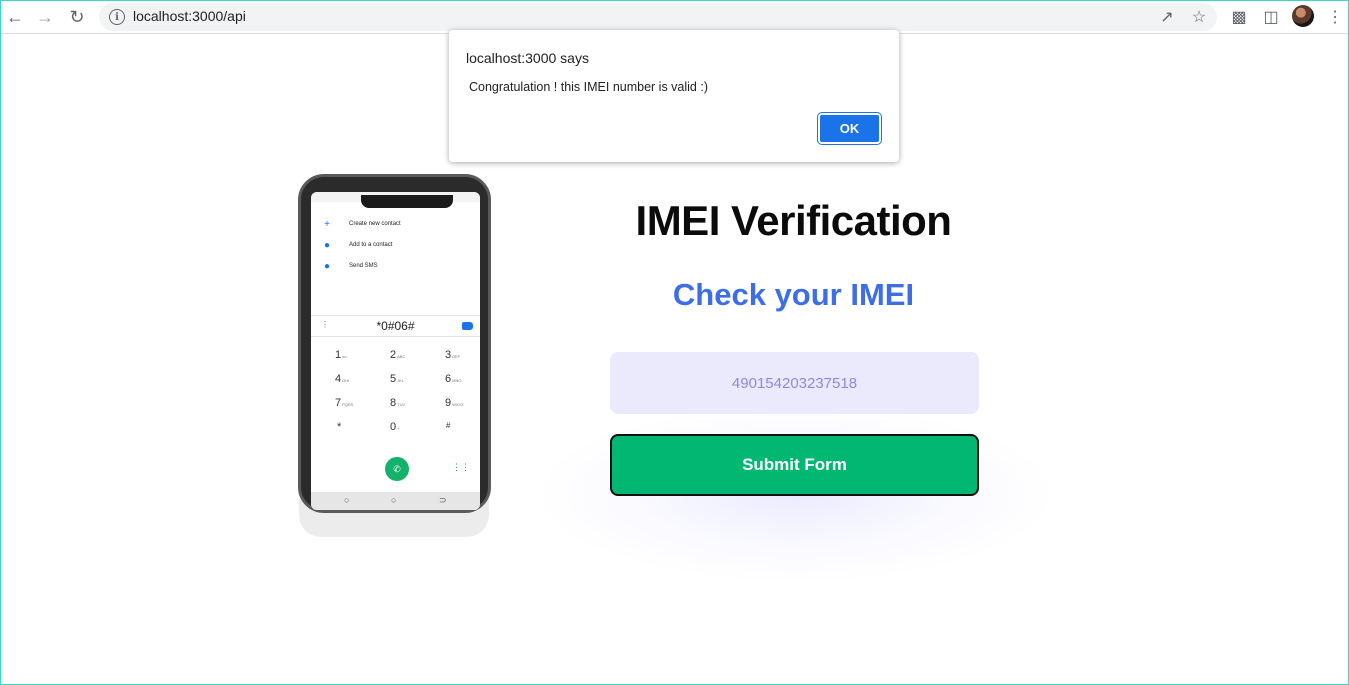 This screenshot has width=1349, height=685. I want to click on back-icon: ⊃, so click(443, 500).